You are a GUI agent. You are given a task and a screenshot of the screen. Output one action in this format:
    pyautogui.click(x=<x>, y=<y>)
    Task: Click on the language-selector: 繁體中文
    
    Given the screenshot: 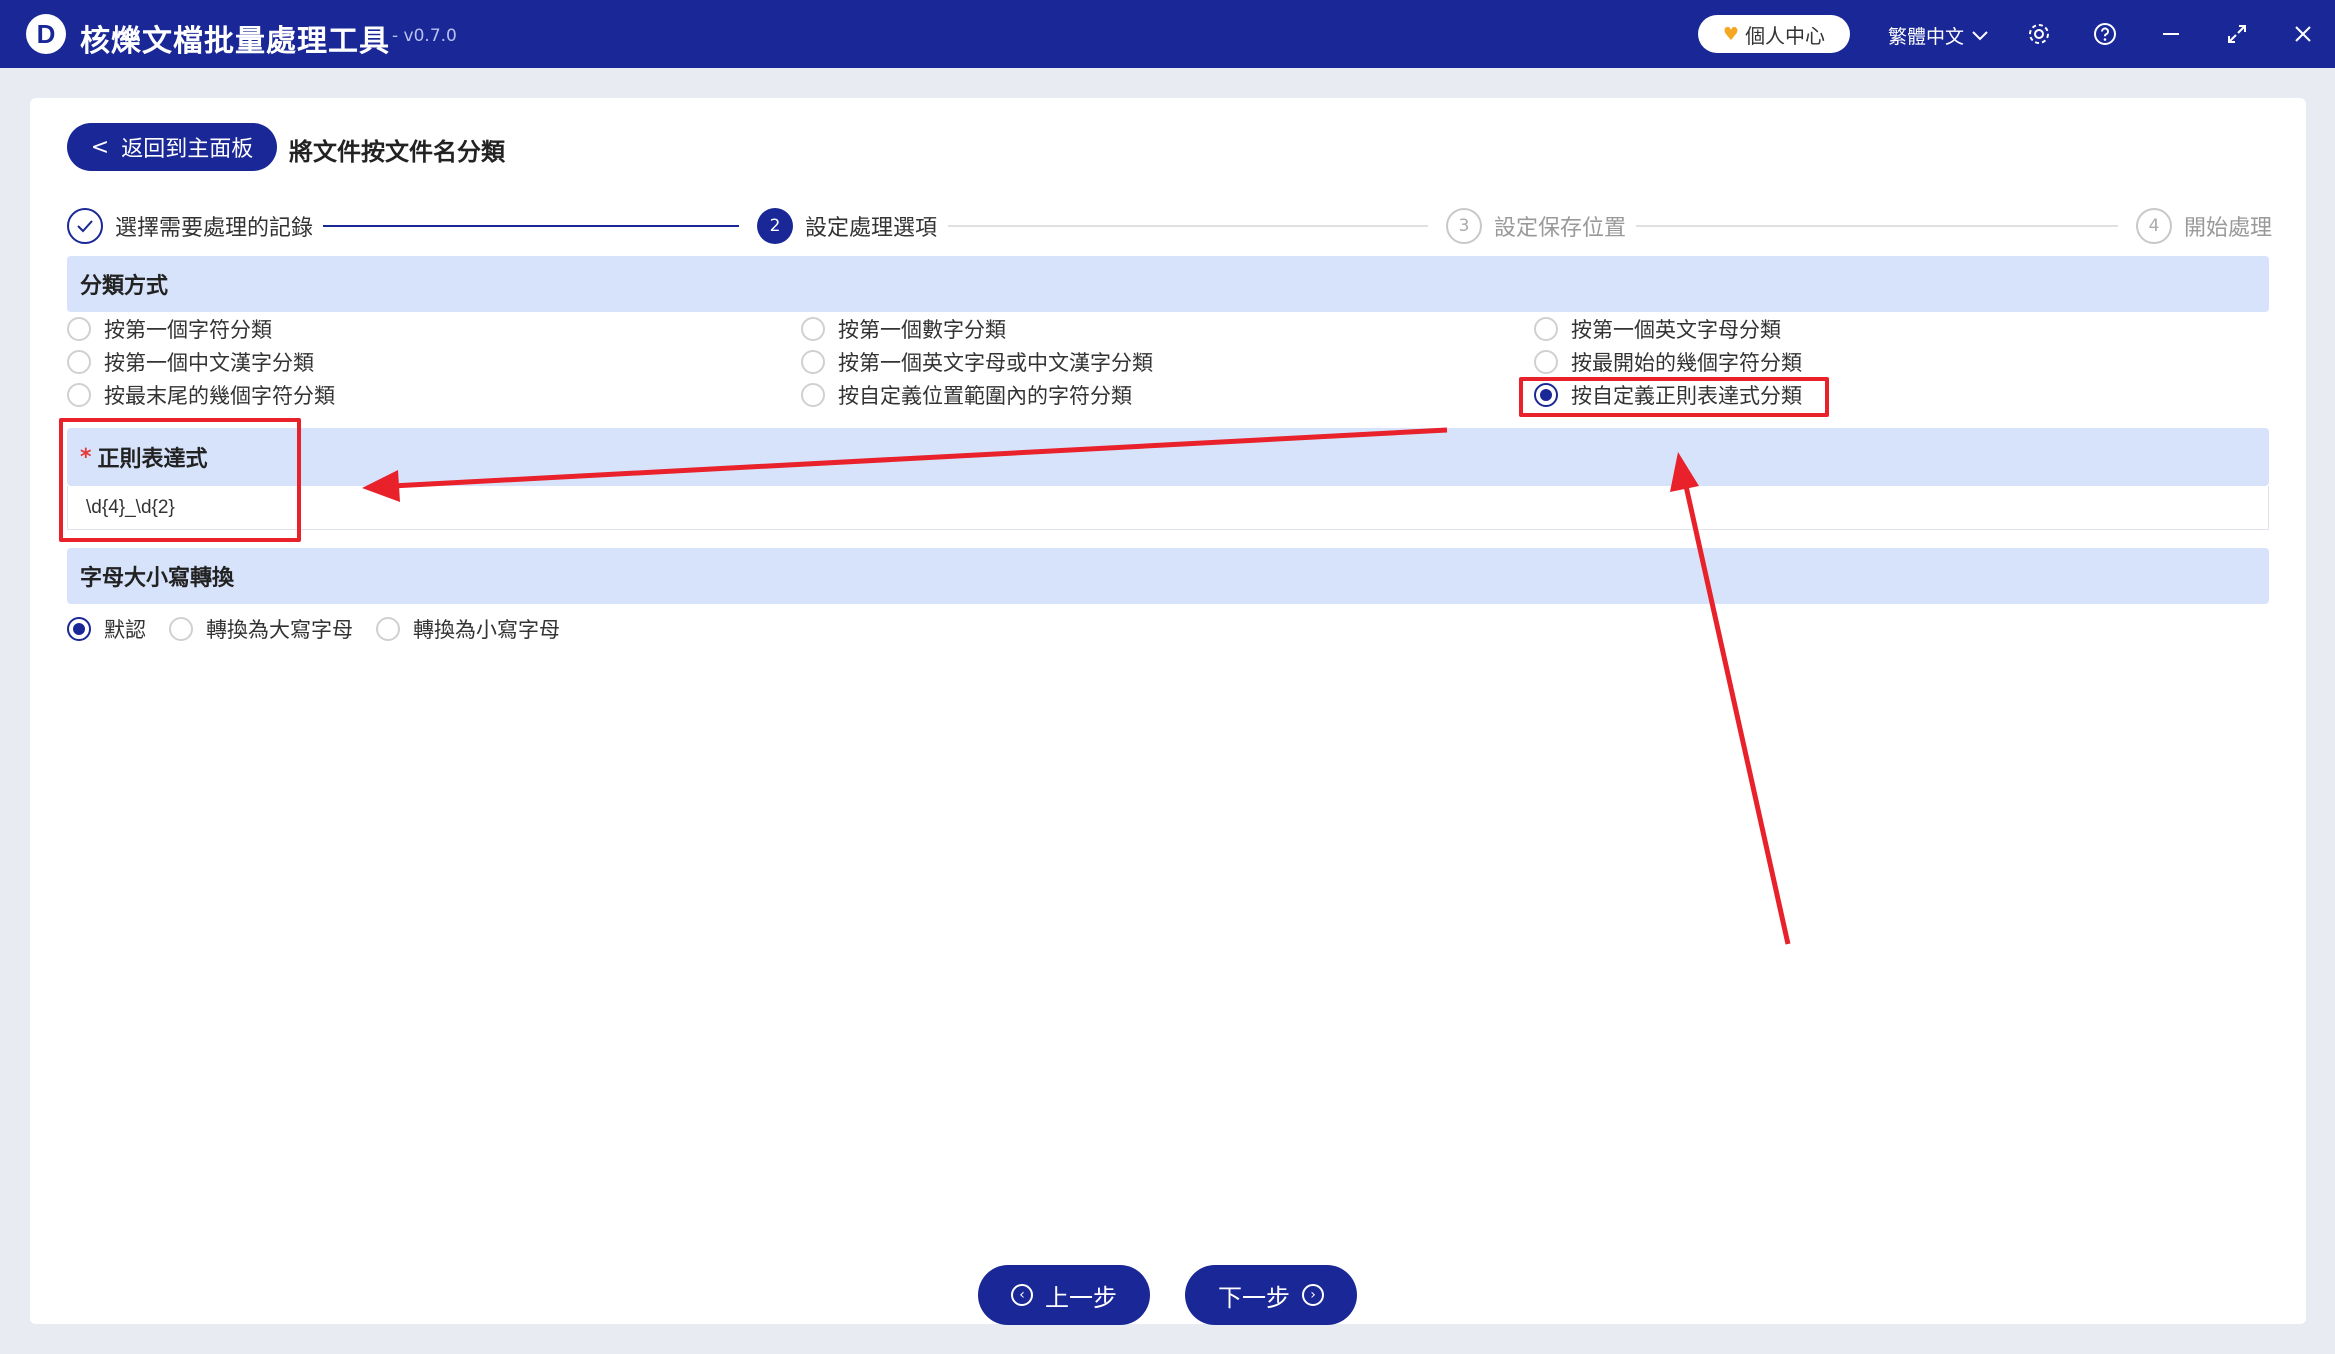 What is the action you would take?
    pyautogui.click(x=1938, y=35)
    